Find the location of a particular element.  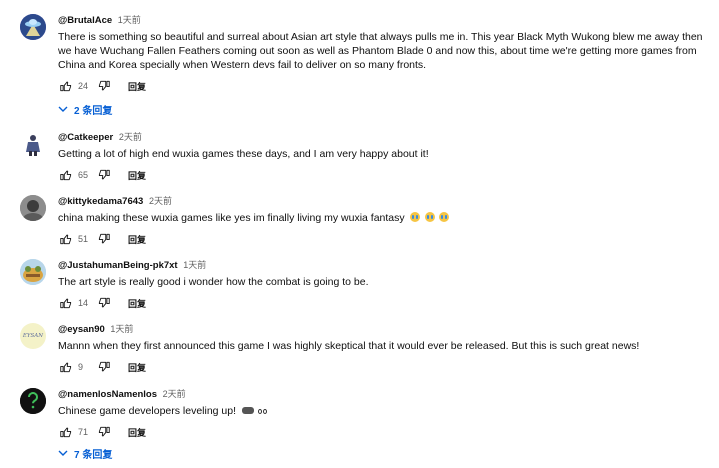

warrior-icon is located at coordinates (33, 144).